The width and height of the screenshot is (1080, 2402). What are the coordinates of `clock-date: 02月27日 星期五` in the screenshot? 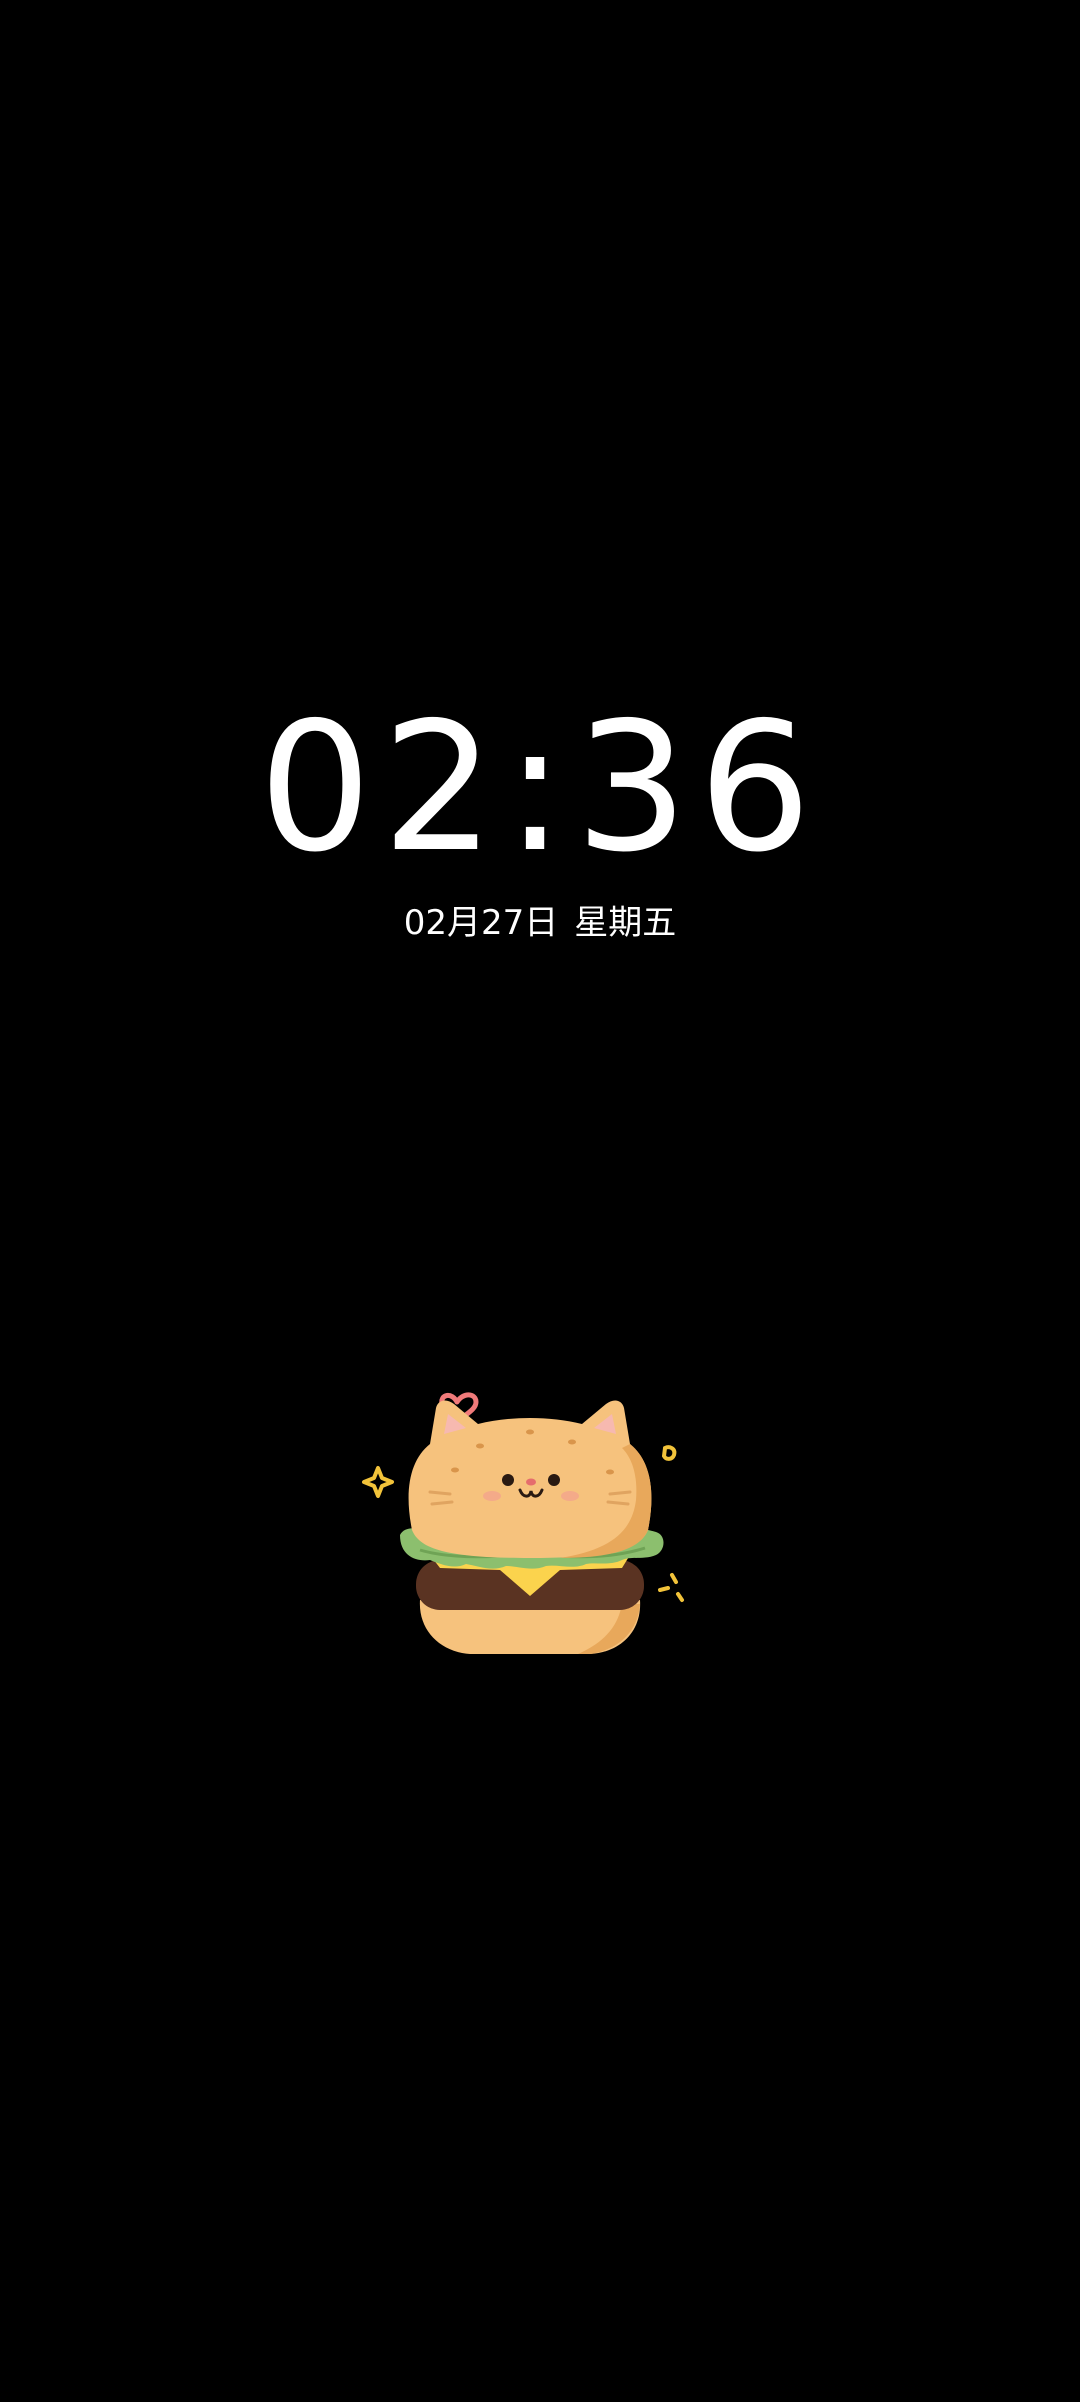 It's located at (540, 923).